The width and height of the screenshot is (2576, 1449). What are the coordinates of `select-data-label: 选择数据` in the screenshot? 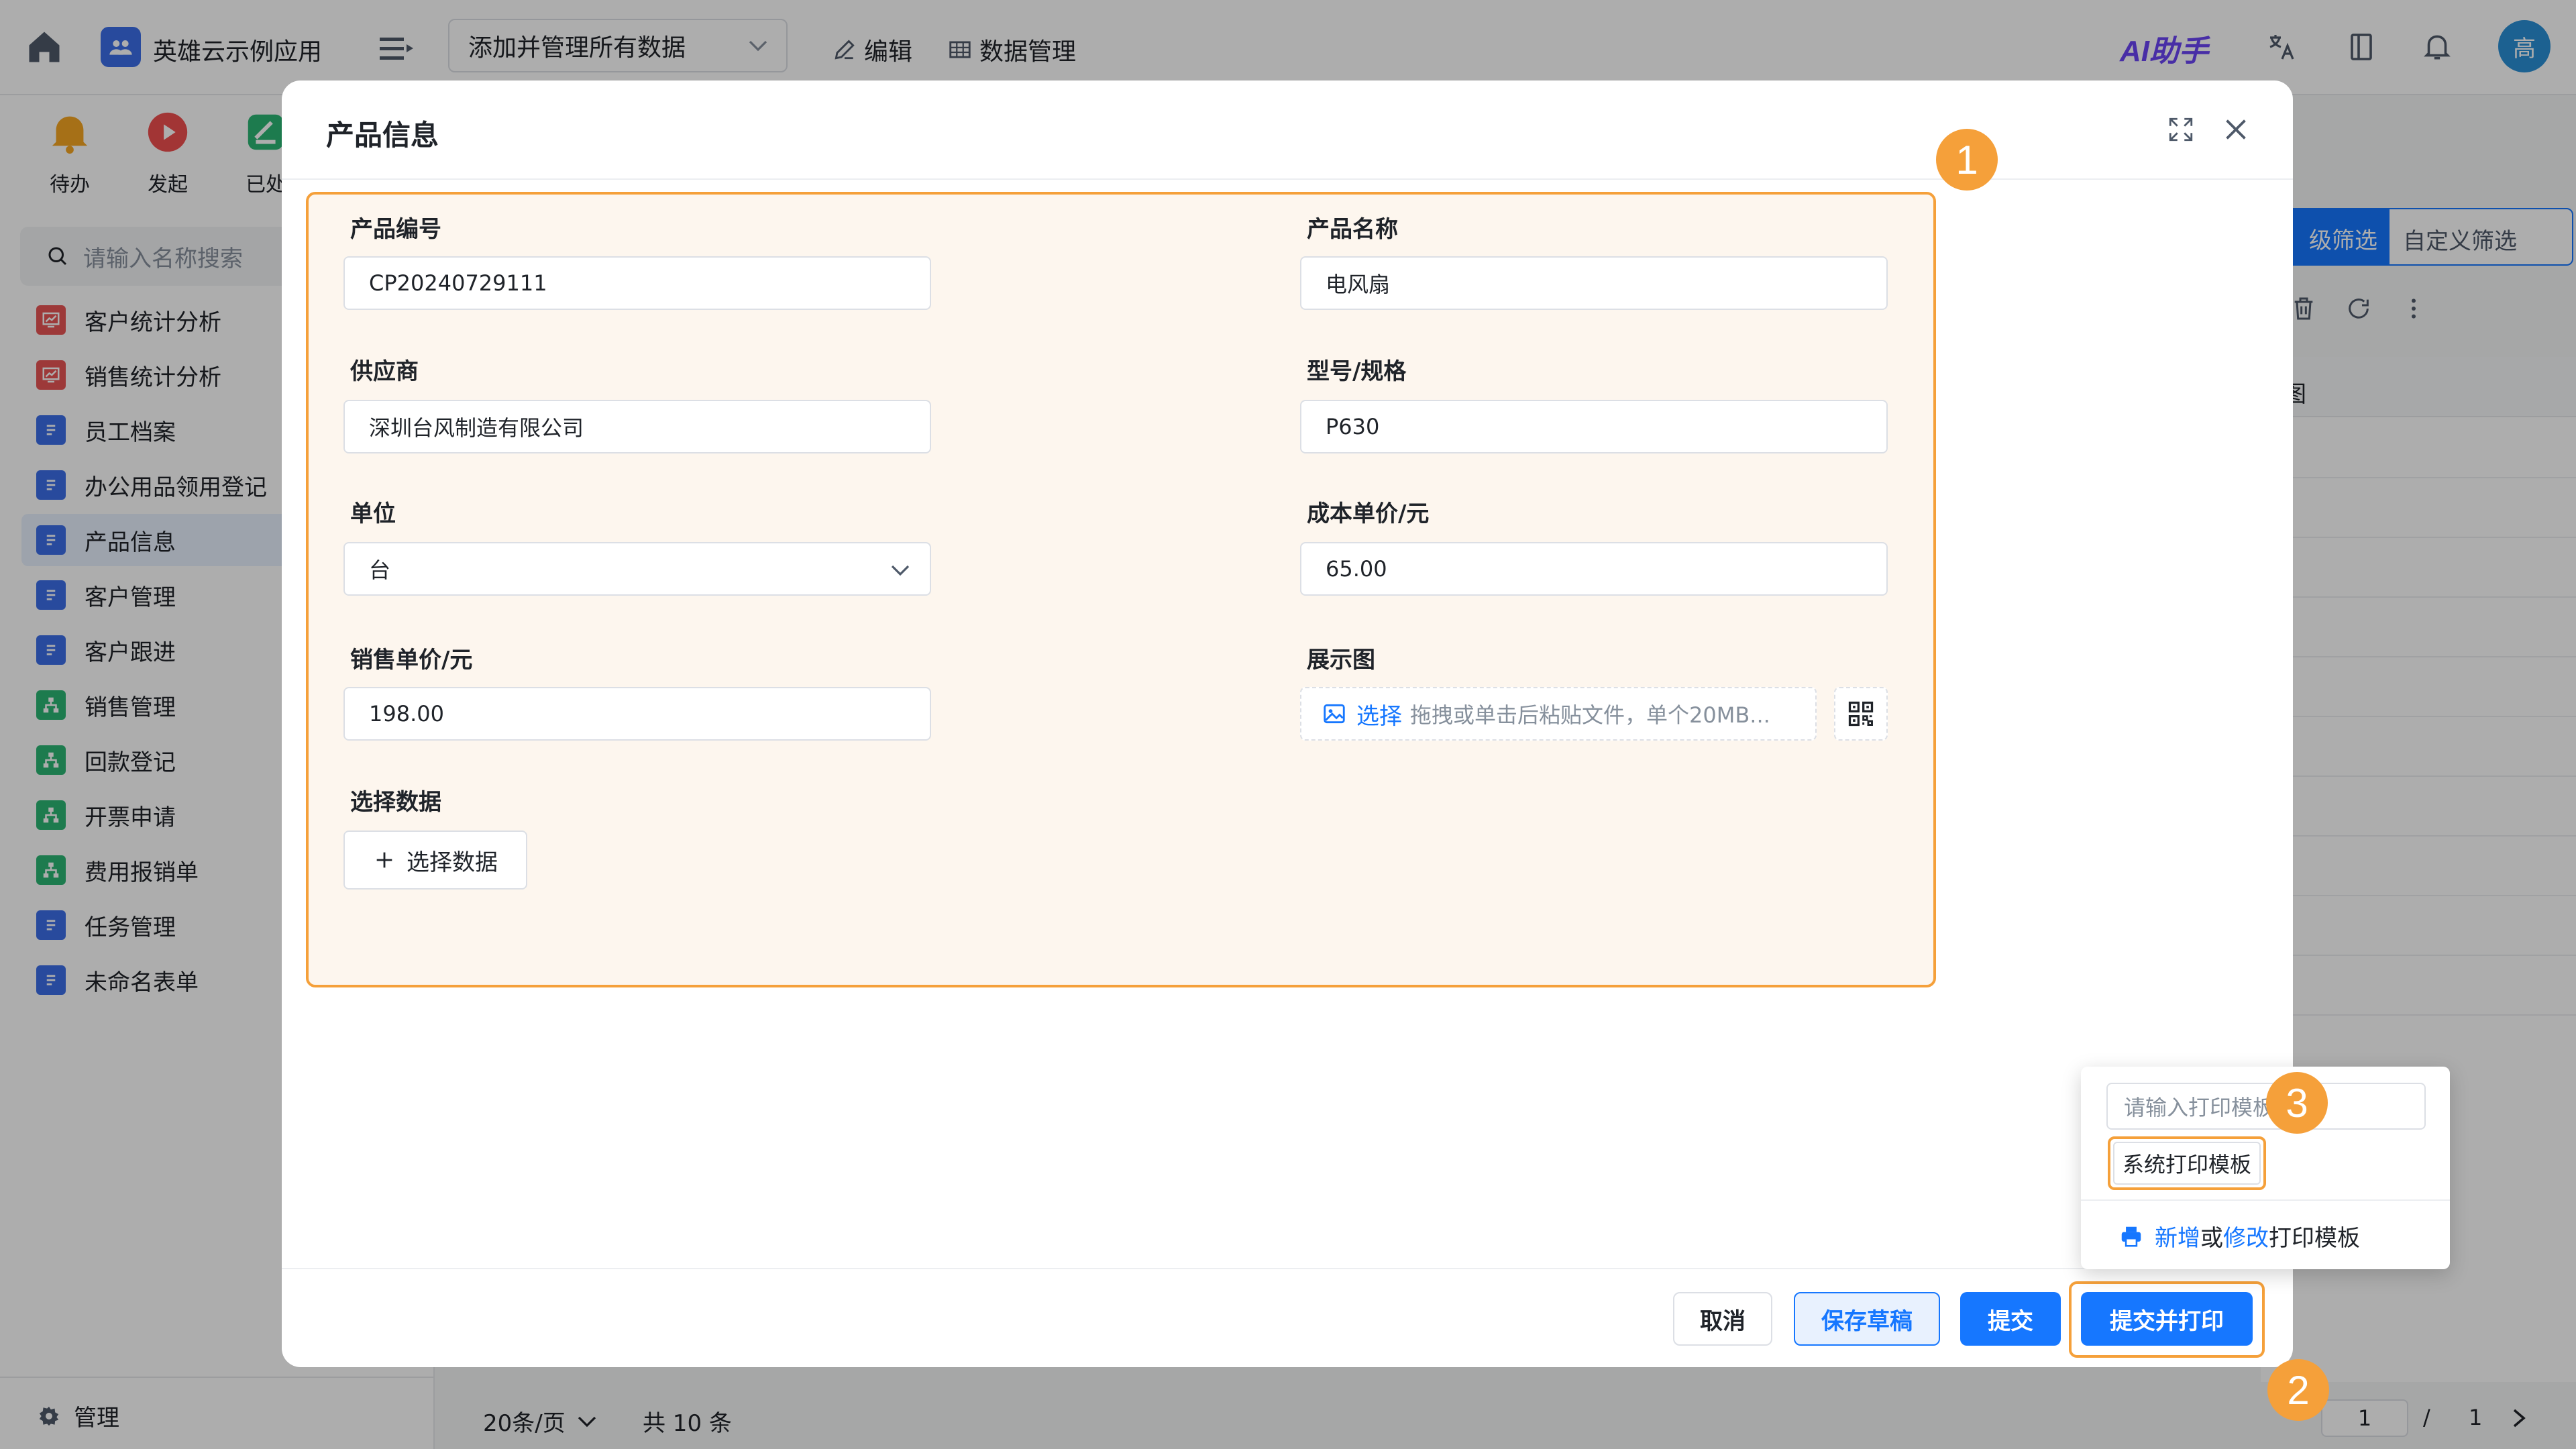 It's located at (395, 802).